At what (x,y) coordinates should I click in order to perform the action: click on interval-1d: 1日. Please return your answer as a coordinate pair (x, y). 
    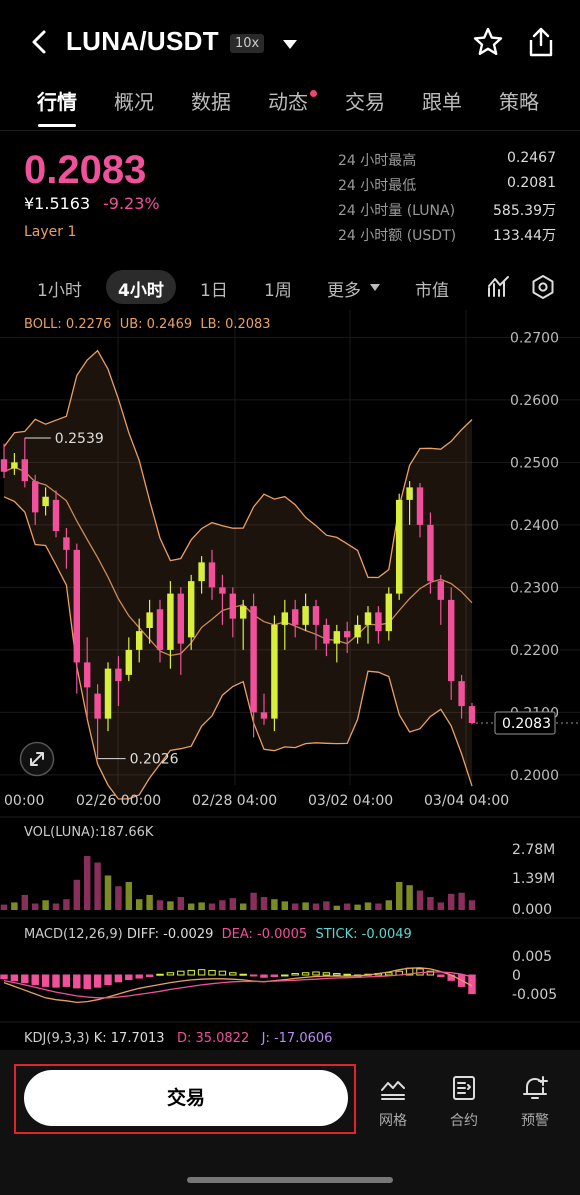
    Looking at the image, I should click on (214, 288).